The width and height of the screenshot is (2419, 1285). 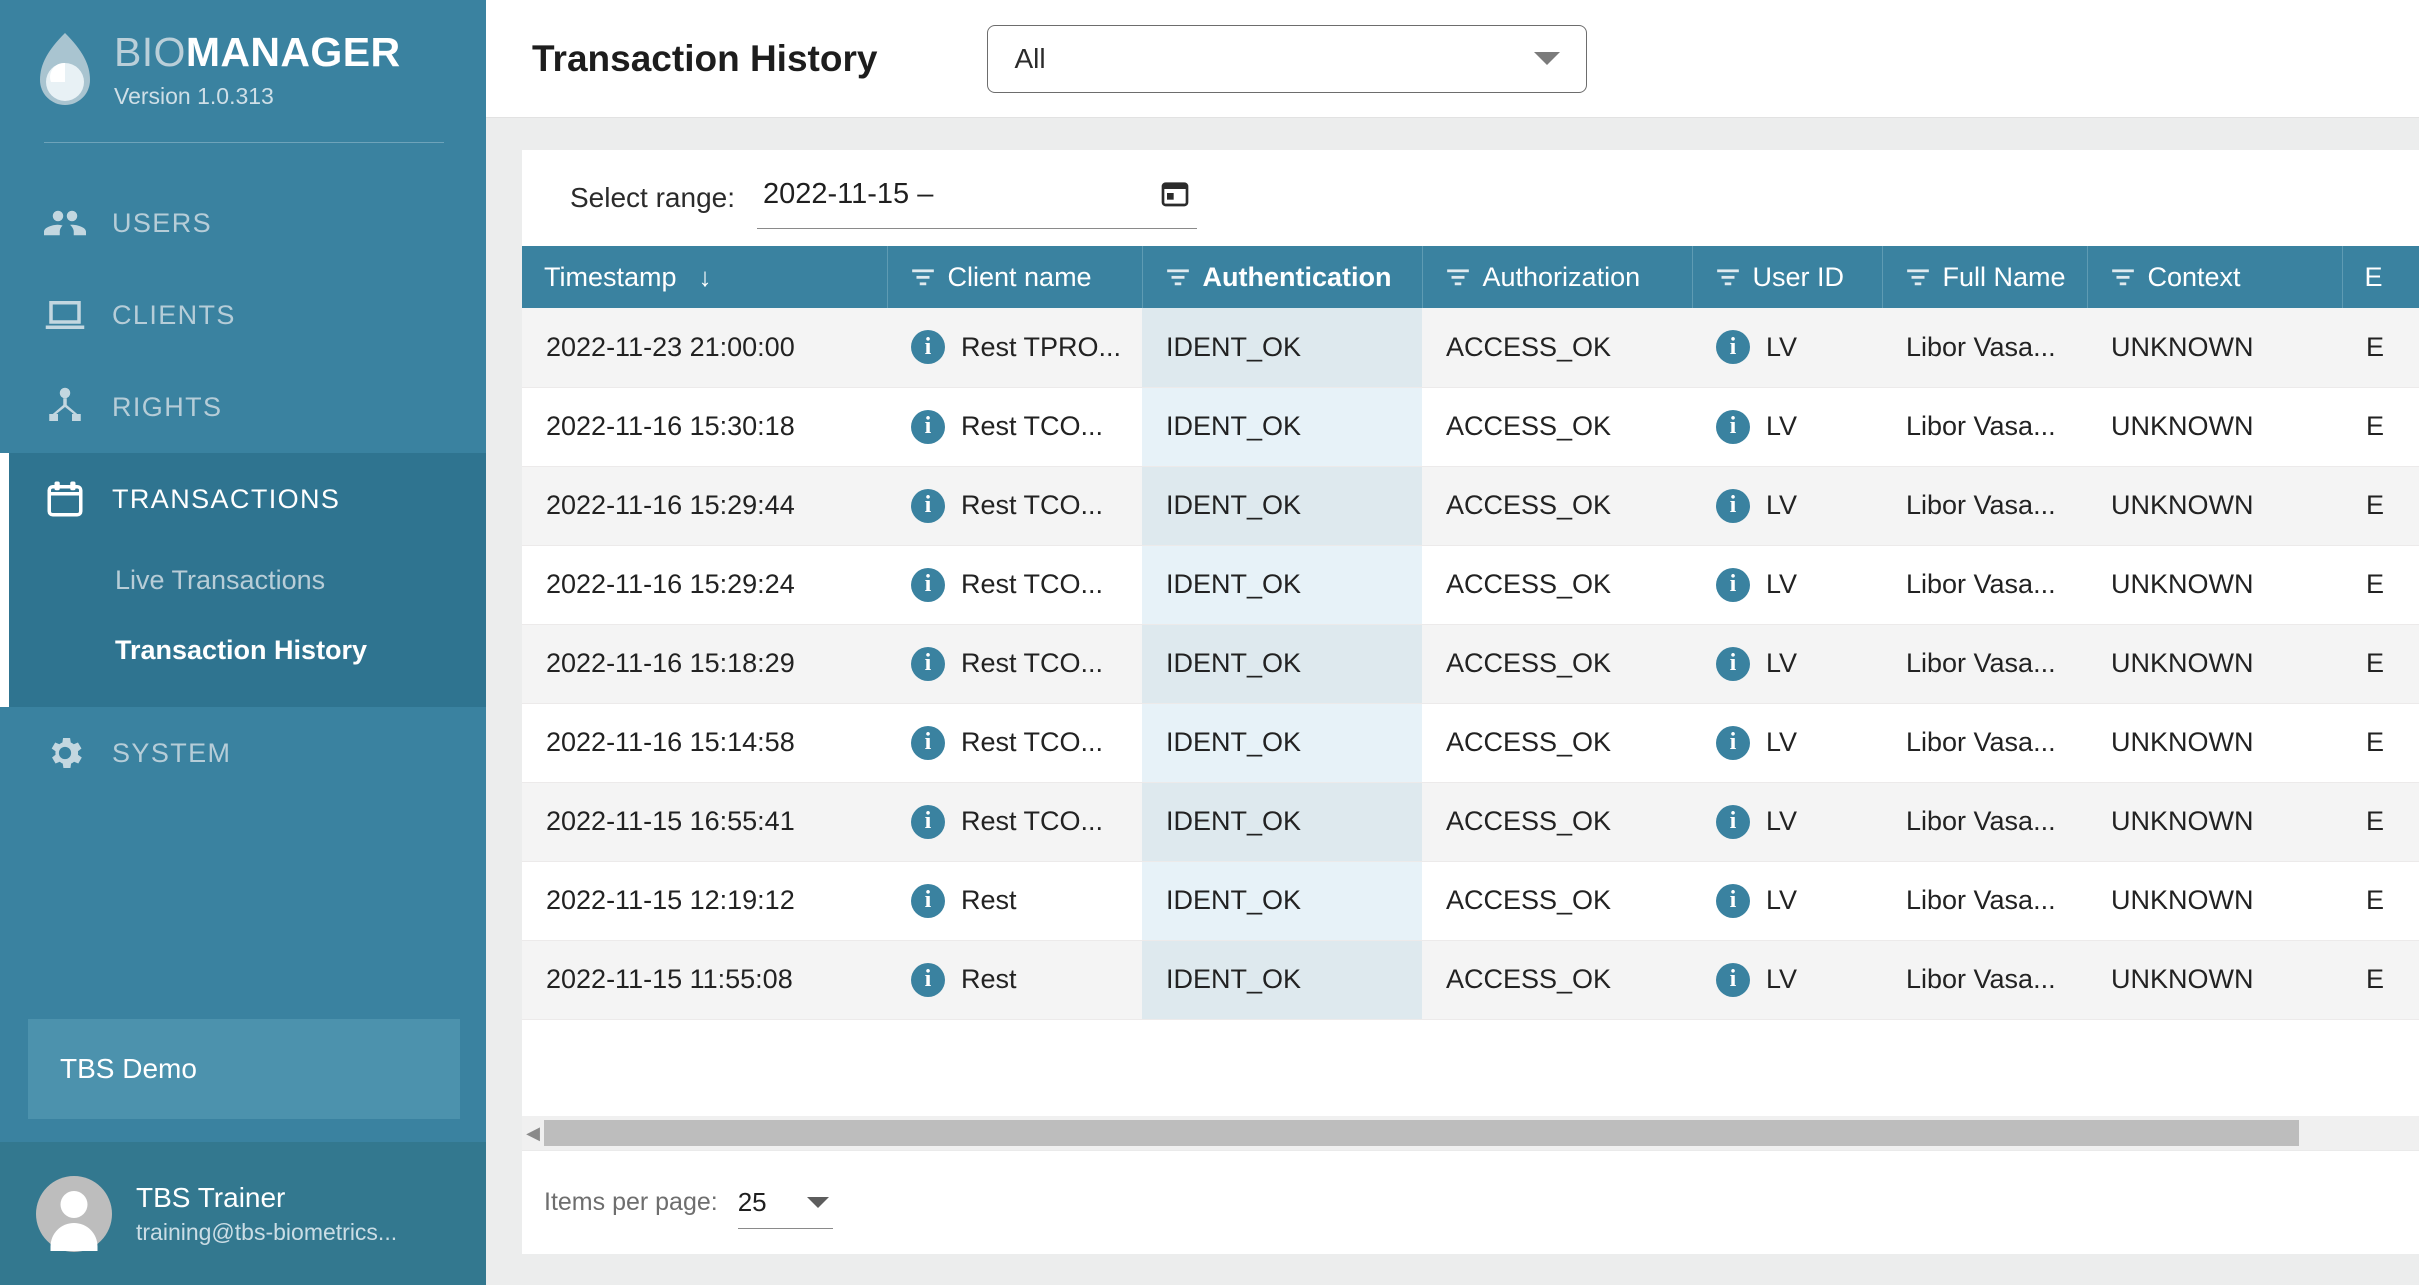 I want to click on column-header-context: Context, so click(x=2215, y=277).